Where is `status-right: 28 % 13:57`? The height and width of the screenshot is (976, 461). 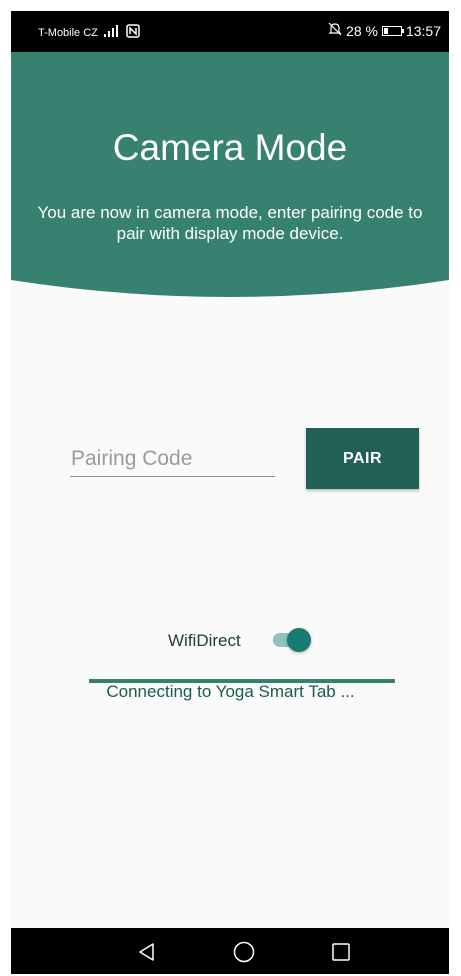 status-right: 28 % 13:57 is located at coordinates (384, 30).